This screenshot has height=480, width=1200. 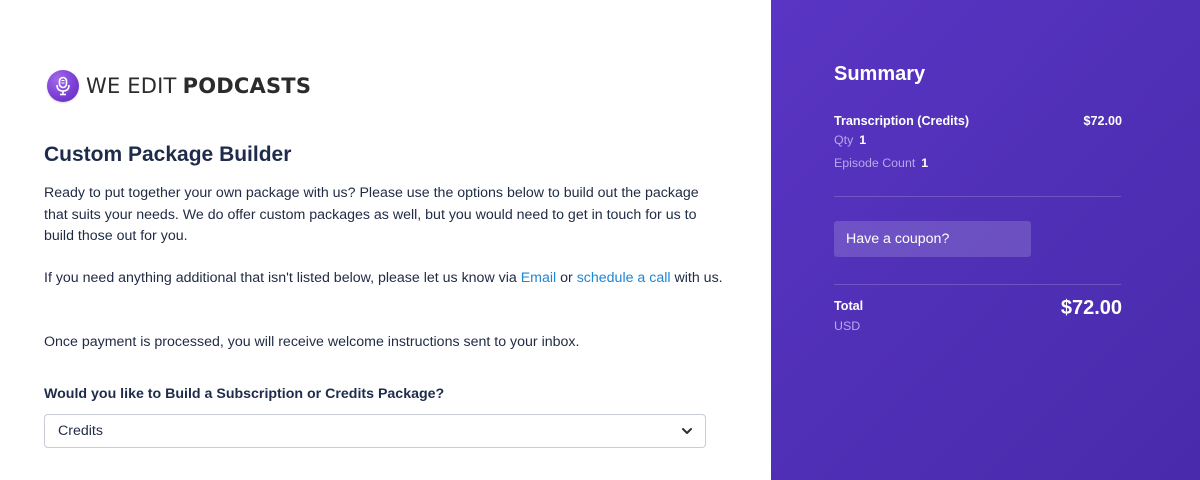 I want to click on contact-suffix: with us., so click(x=696, y=278).